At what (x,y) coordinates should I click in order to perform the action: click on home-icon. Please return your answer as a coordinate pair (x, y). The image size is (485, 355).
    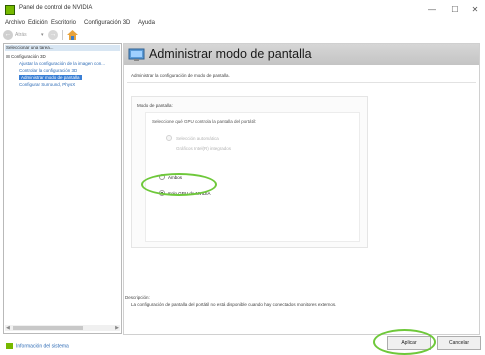
    Looking at the image, I should click on (72, 35).